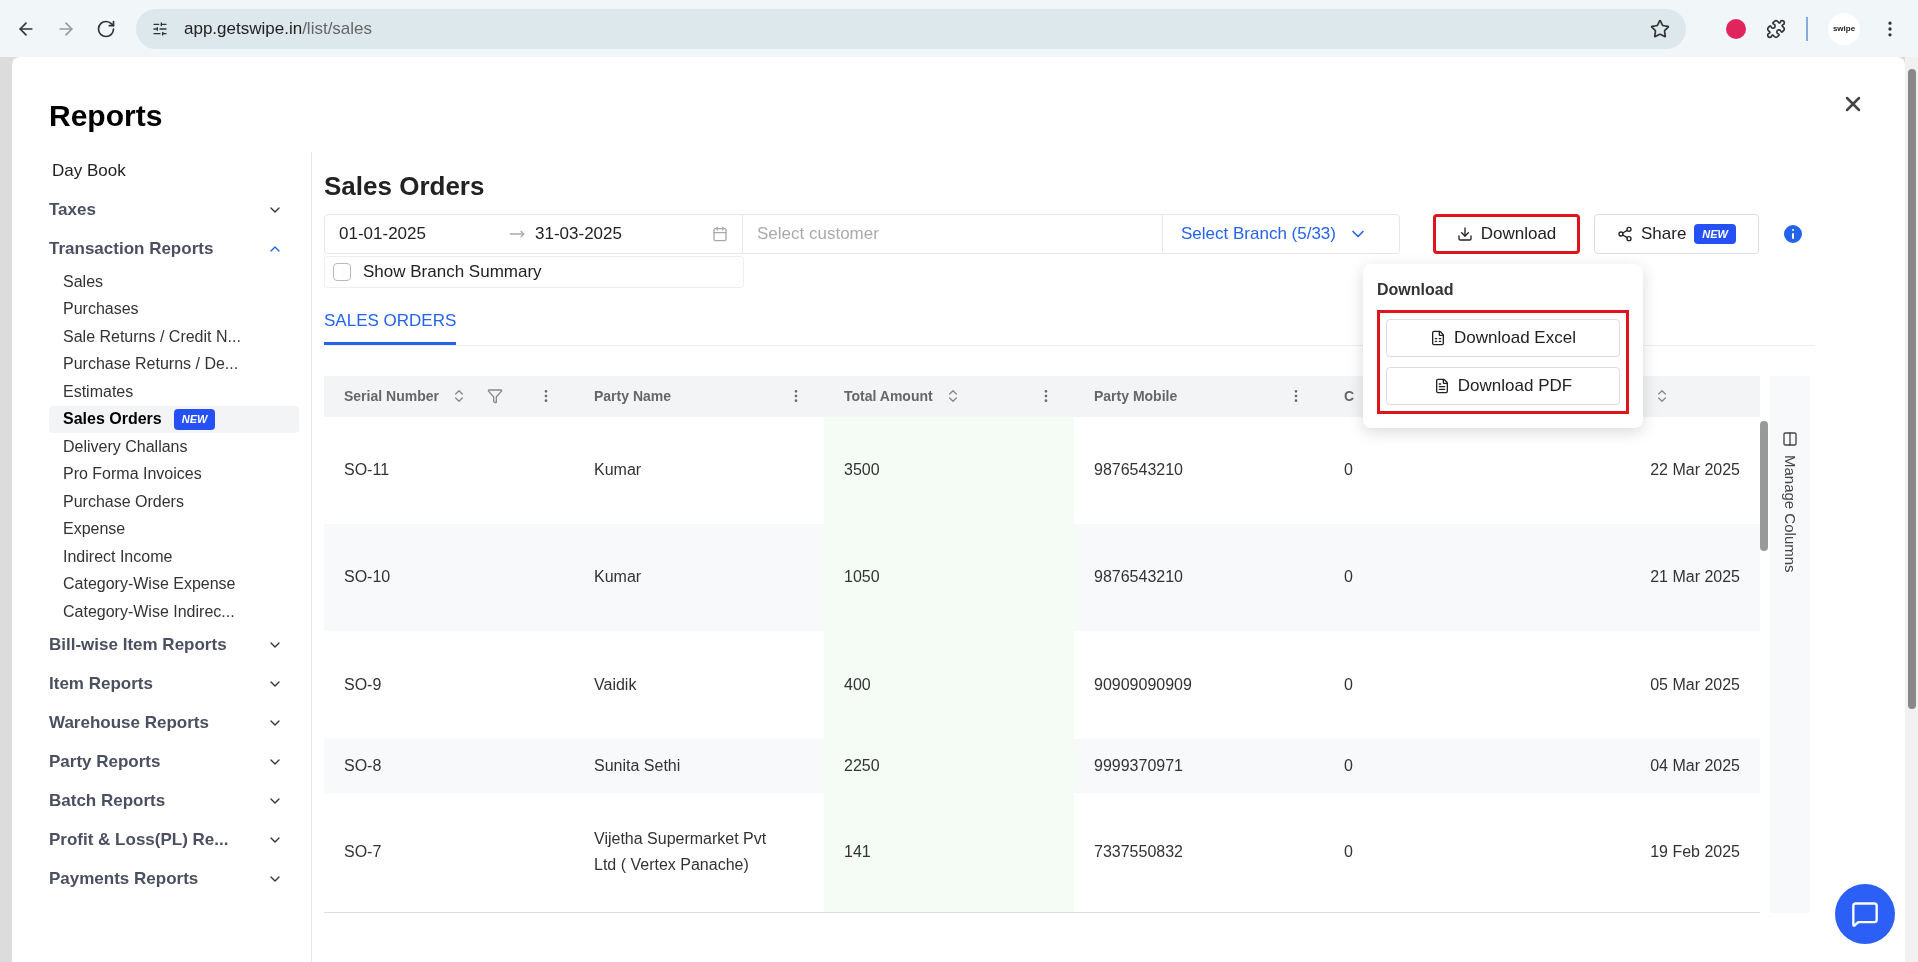  I want to click on table-cell-text: 3500, so click(862, 470).